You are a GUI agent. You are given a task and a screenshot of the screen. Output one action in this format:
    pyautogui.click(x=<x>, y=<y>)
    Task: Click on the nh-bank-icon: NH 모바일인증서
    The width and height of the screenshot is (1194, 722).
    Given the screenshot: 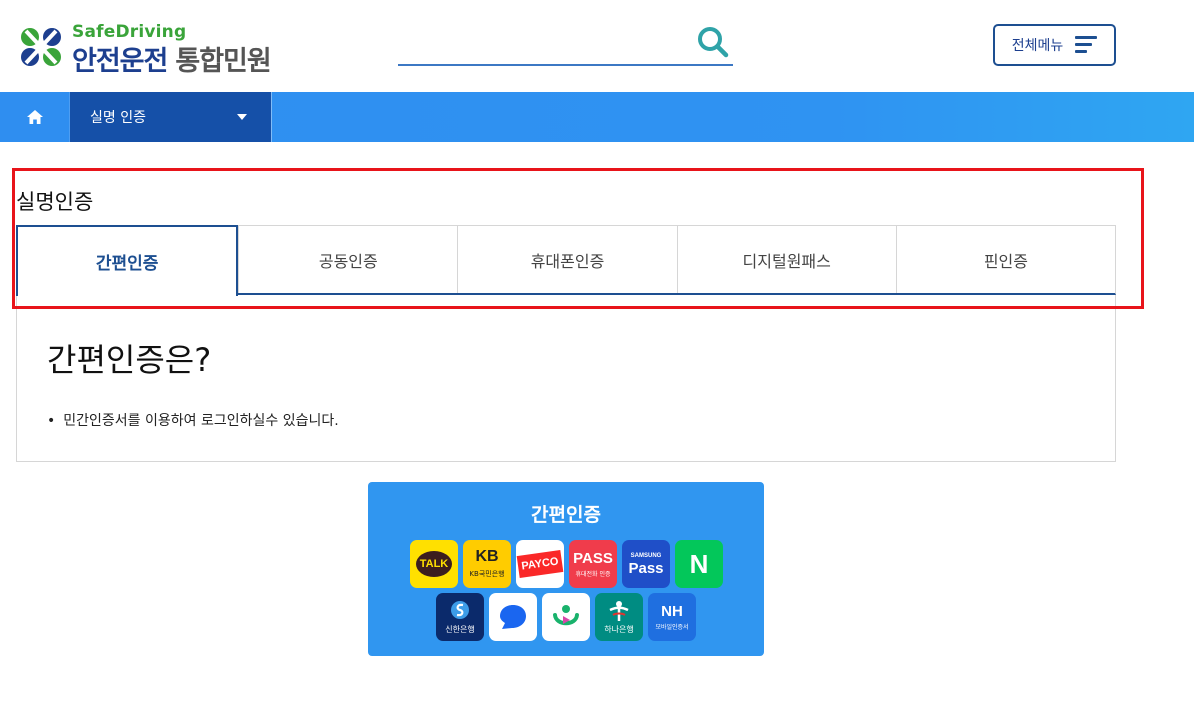 What is the action you would take?
    pyautogui.click(x=672, y=617)
    